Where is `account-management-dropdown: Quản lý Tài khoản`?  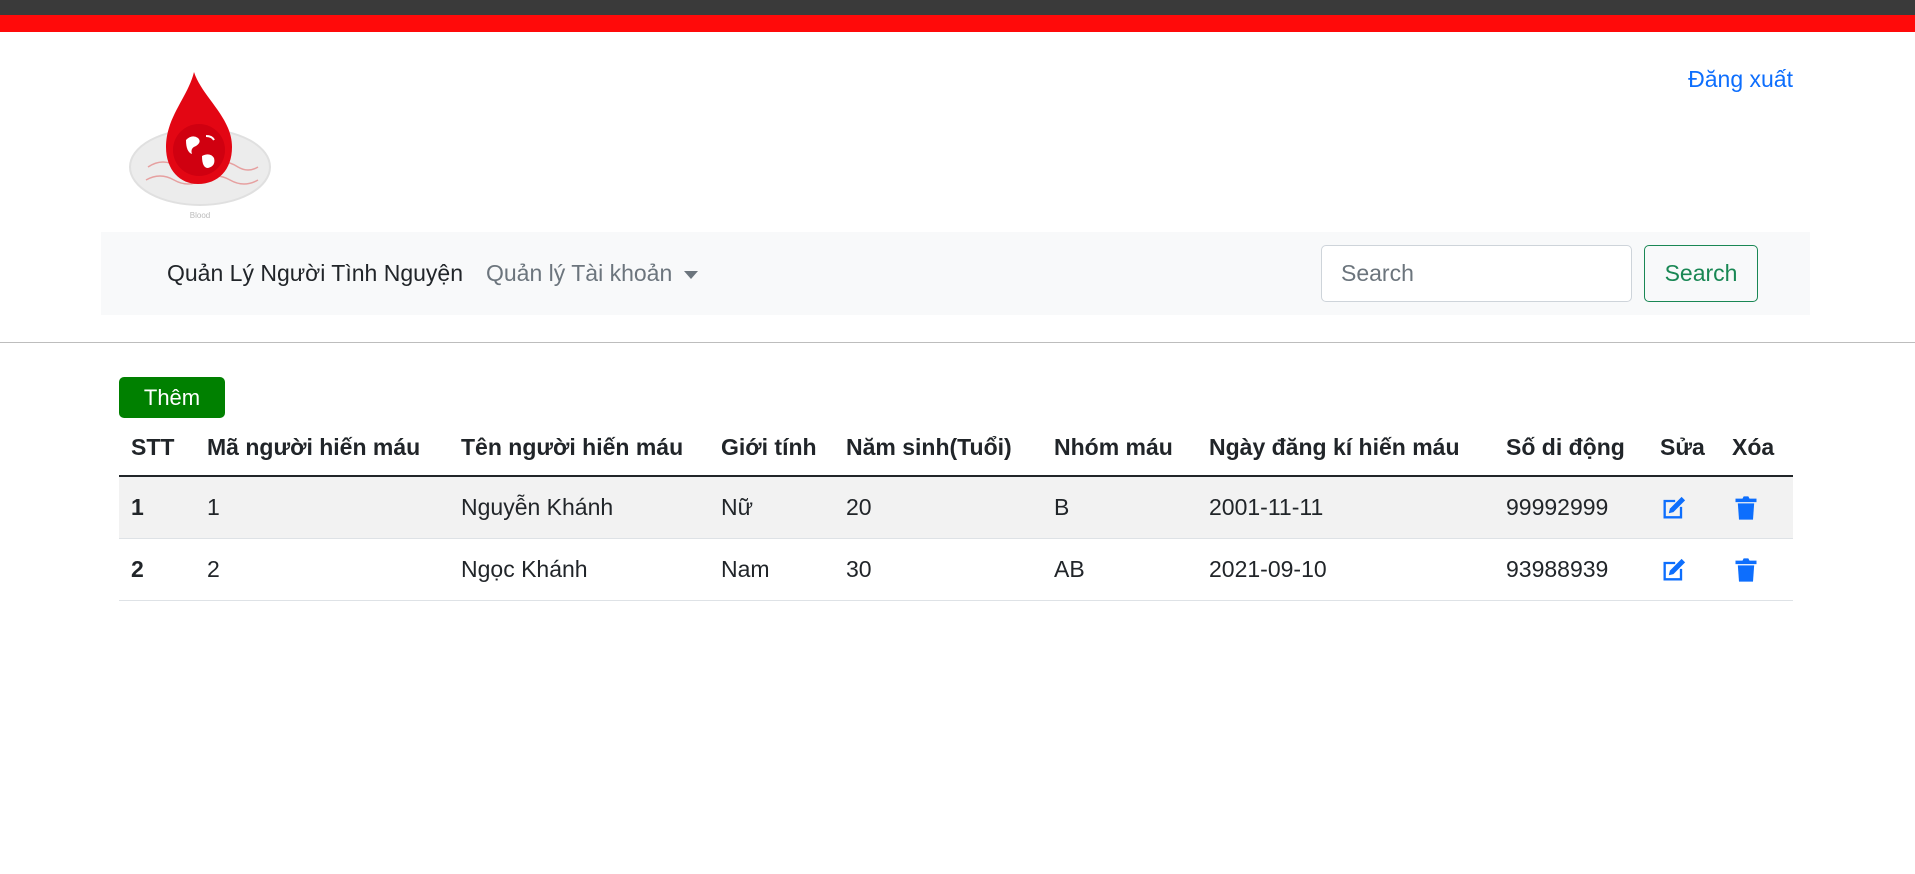 account-management-dropdown: Quản lý Tài khoản is located at coordinates (592, 273).